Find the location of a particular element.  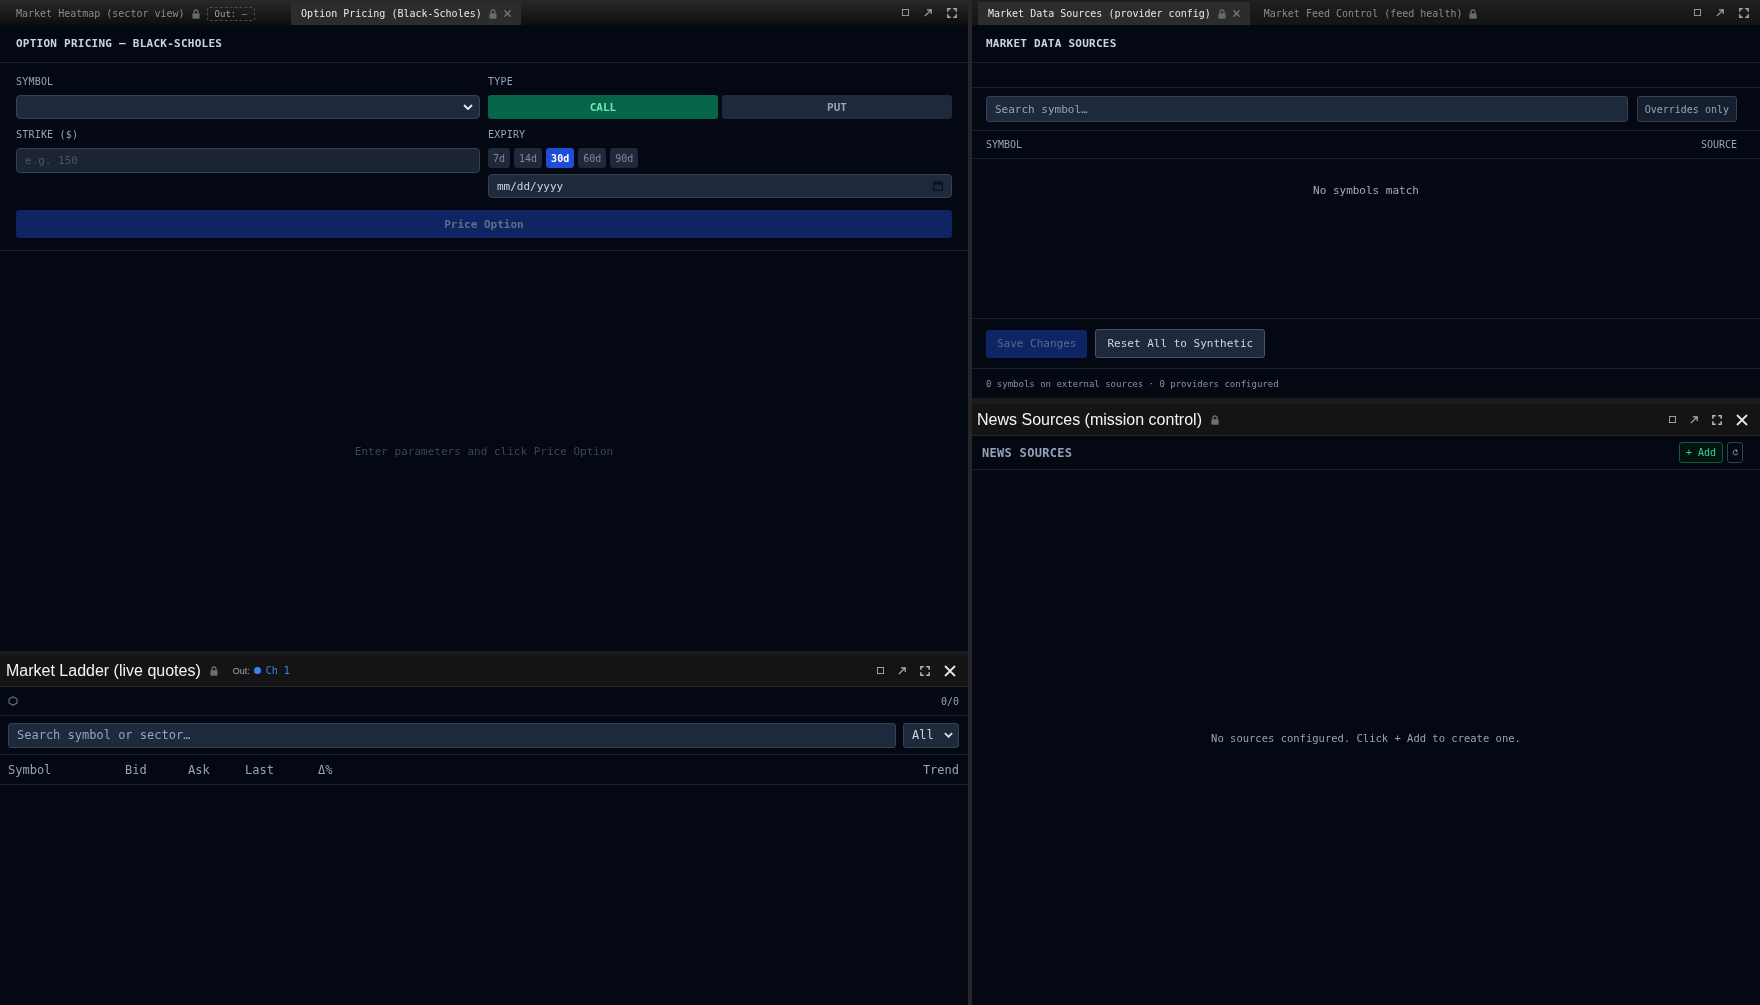

option-type-button: CALL is located at coordinates (603, 107).